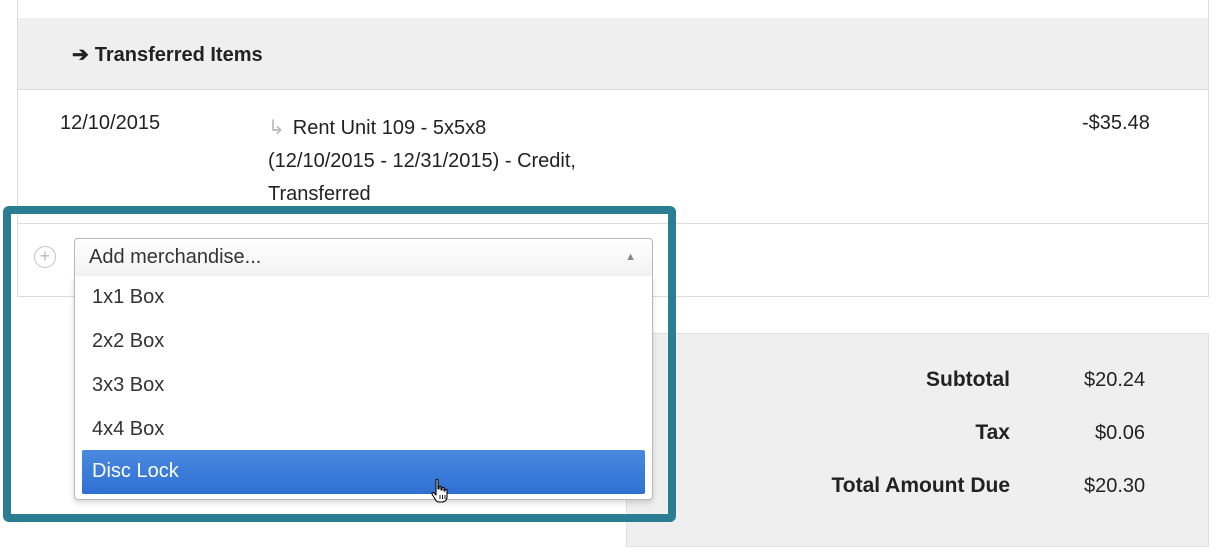 This screenshot has height=560, width=1224. I want to click on item-description-line1: Rent Unit 109 - 5x5x8, so click(389, 128).